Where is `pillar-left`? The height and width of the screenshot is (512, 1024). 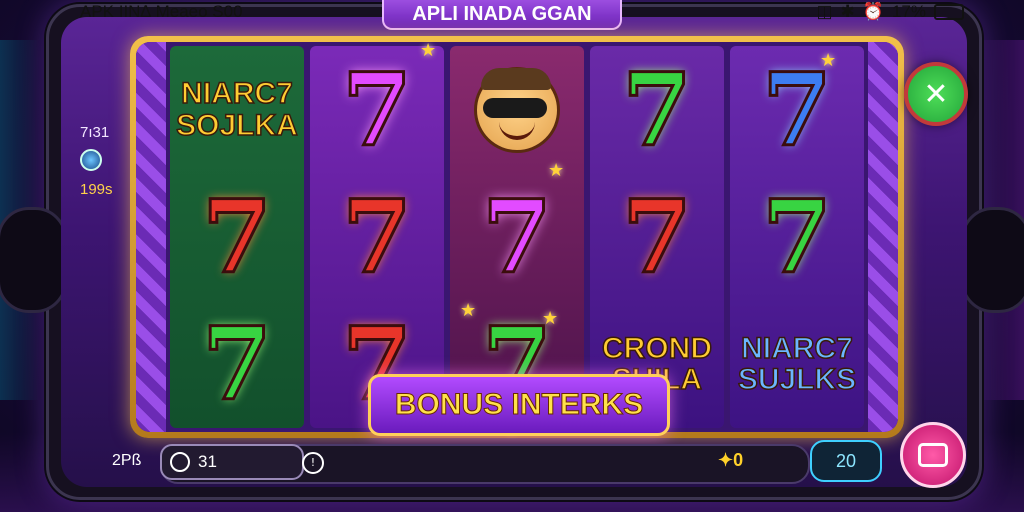 pillar-left is located at coordinates (151, 237).